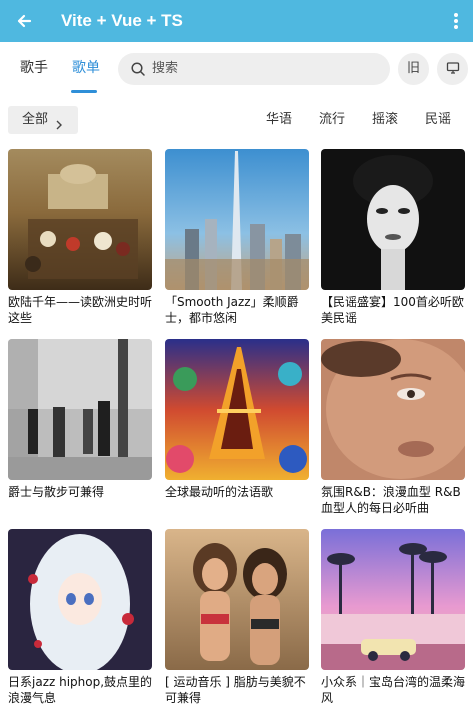 This screenshot has height=716, width=473. Describe the element at coordinates (86, 68) in the screenshot. I see `tab-playlists: 歌单` at that location.